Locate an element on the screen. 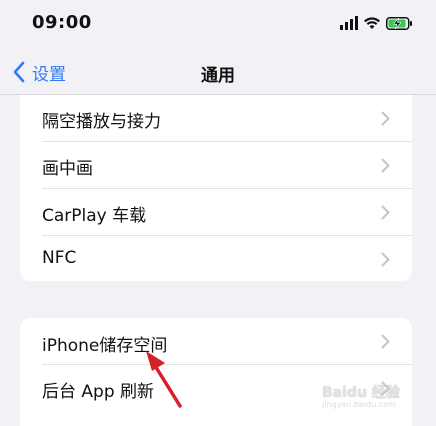 This screenshot has height=426, width=436. row-airplay-handoff: 隔空播放与接力 is located at coordinates (216, 118).